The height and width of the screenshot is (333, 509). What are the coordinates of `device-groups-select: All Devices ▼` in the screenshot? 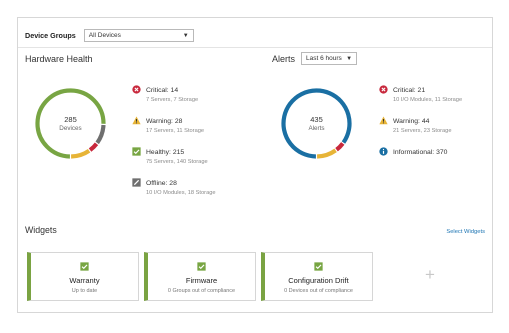 It's located at (138, 35).